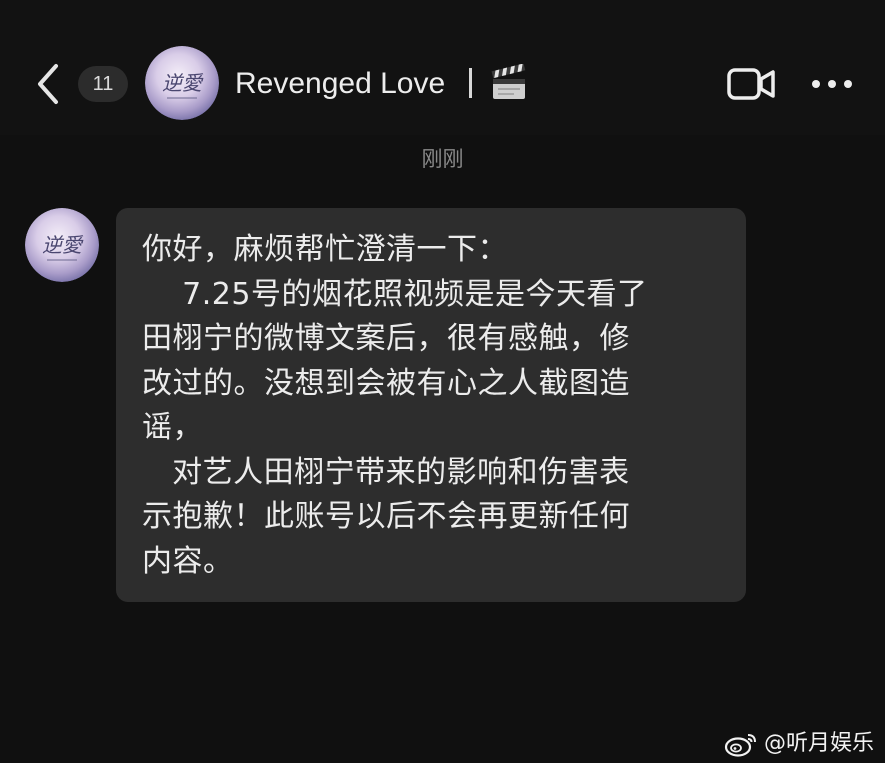 The height and width of the screenshot is (763, 885). I want to click on message-line: 改过的。没想到会被有心之人截图造, so click(386, 383).